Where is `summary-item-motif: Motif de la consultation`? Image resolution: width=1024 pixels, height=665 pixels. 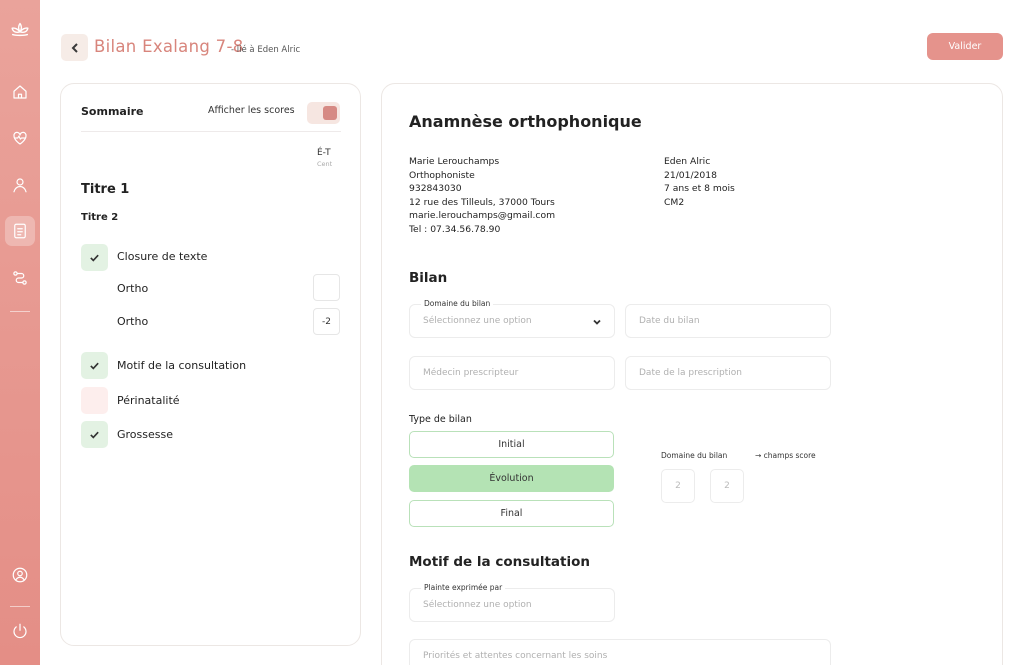 summary-item-motif: Motif de la consultation is located at coordinates (181, 365).